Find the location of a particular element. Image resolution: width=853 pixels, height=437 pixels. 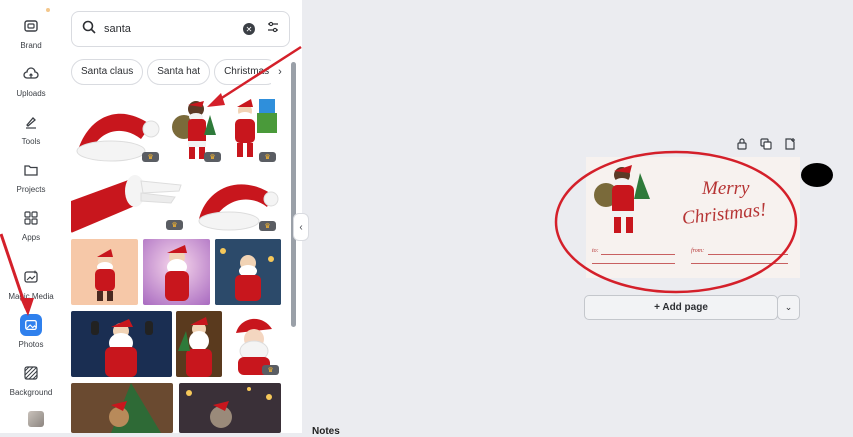

result-santa-photo-purple is located at coordinates (176, 272).